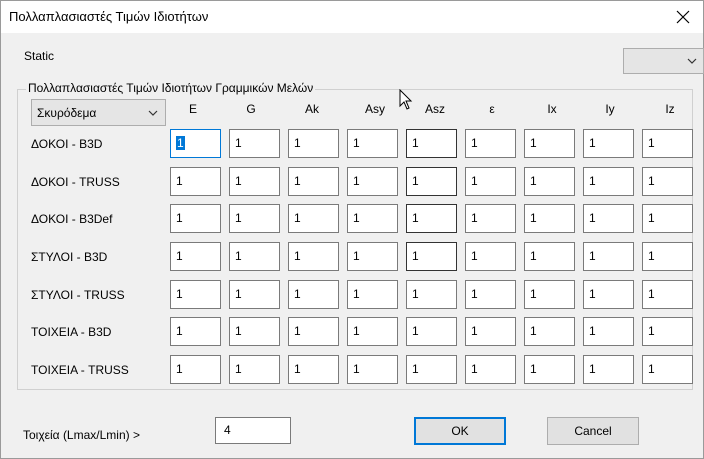 This screenshot has width=704, height=459. Describe the element at coordinates (109, 16) in the screenshot. I see `window-title: Πολλαπλασιαστές Τιμών Ιδιοτήτων` at that location.